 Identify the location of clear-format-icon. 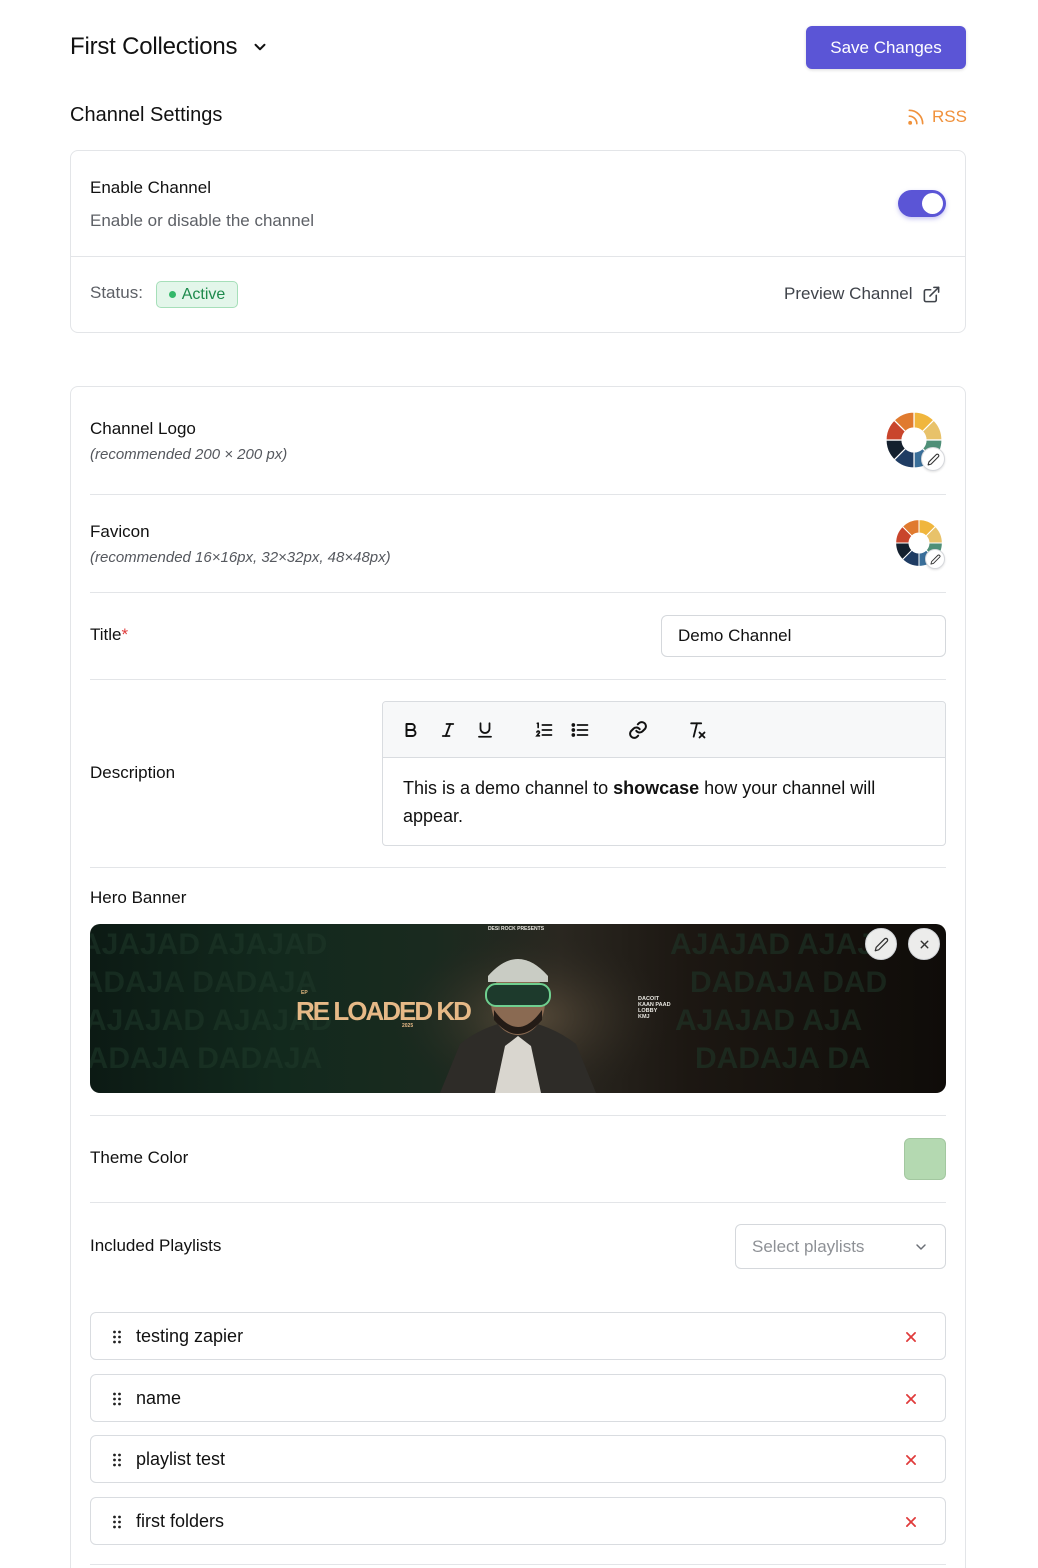
(698, 730).